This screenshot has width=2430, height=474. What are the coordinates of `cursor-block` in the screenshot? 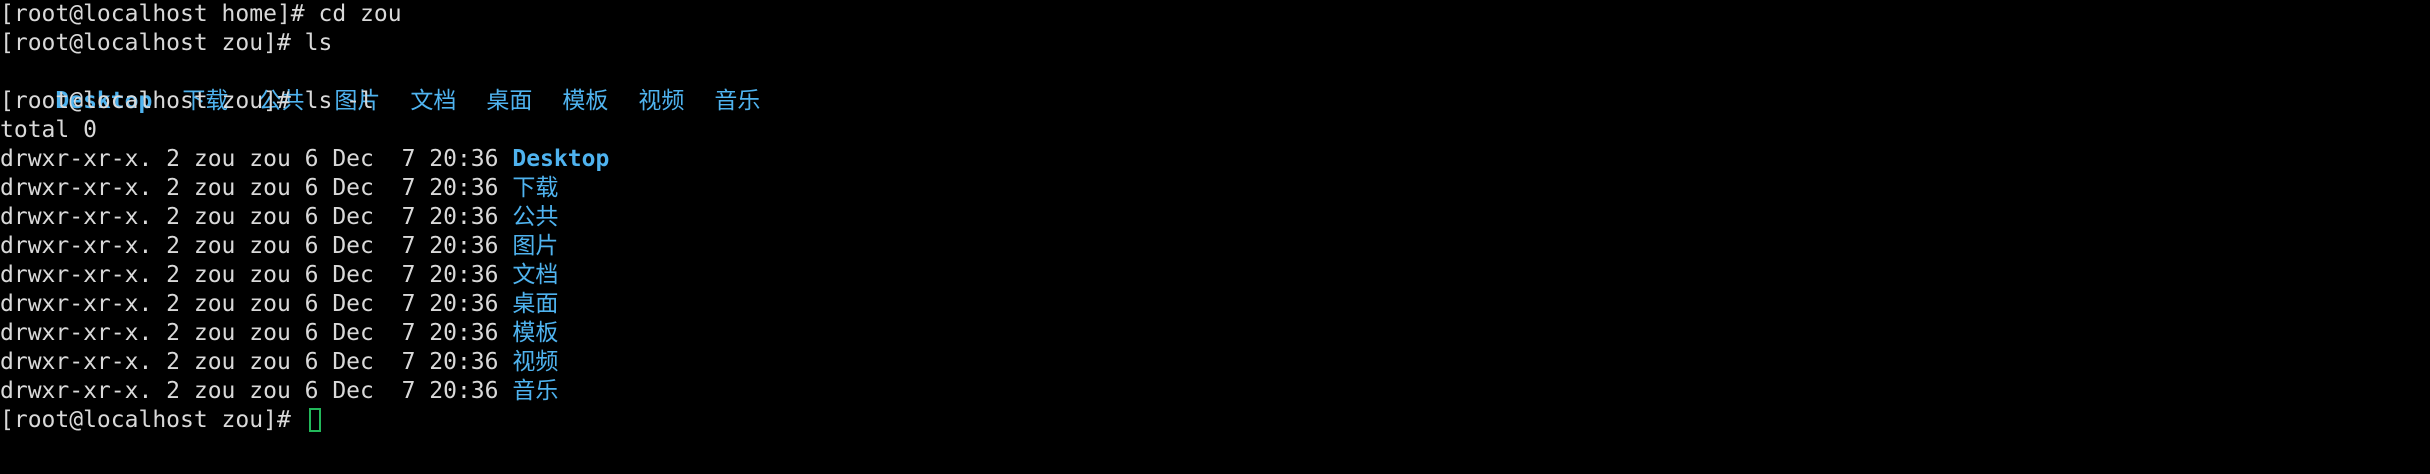 It's located at (314, 420).